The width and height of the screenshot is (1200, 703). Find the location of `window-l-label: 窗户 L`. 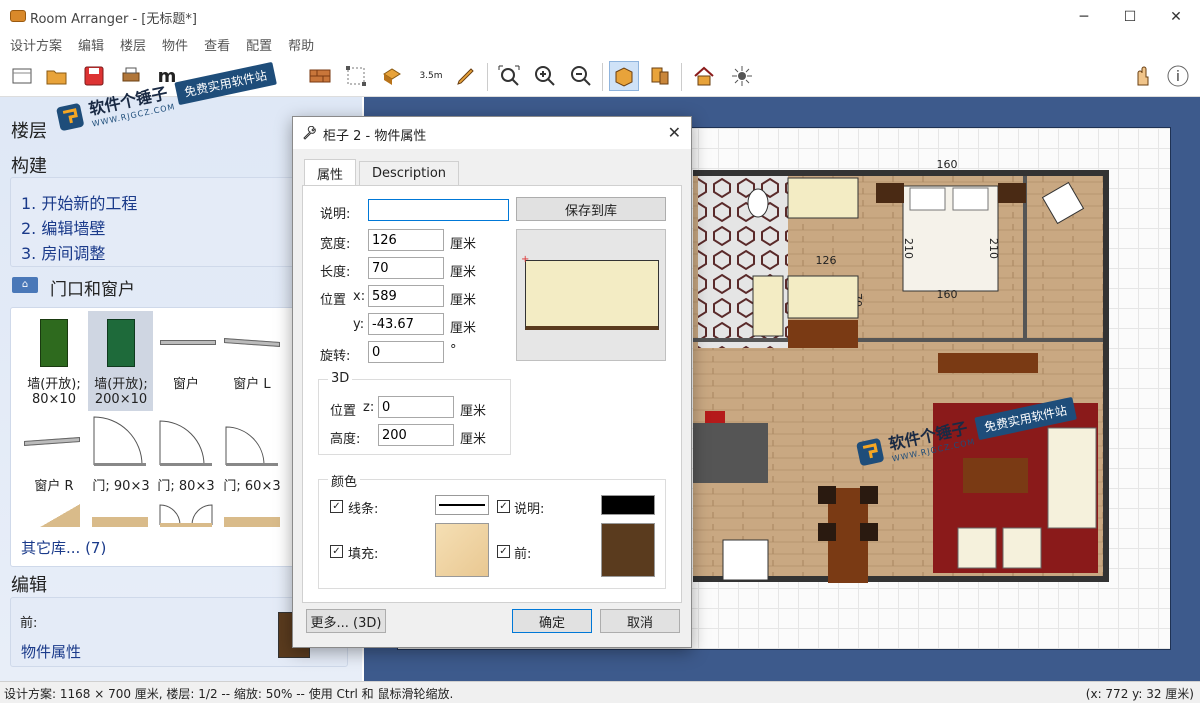

window-l-label: 窗户 L is located at coordinates (252, 384).